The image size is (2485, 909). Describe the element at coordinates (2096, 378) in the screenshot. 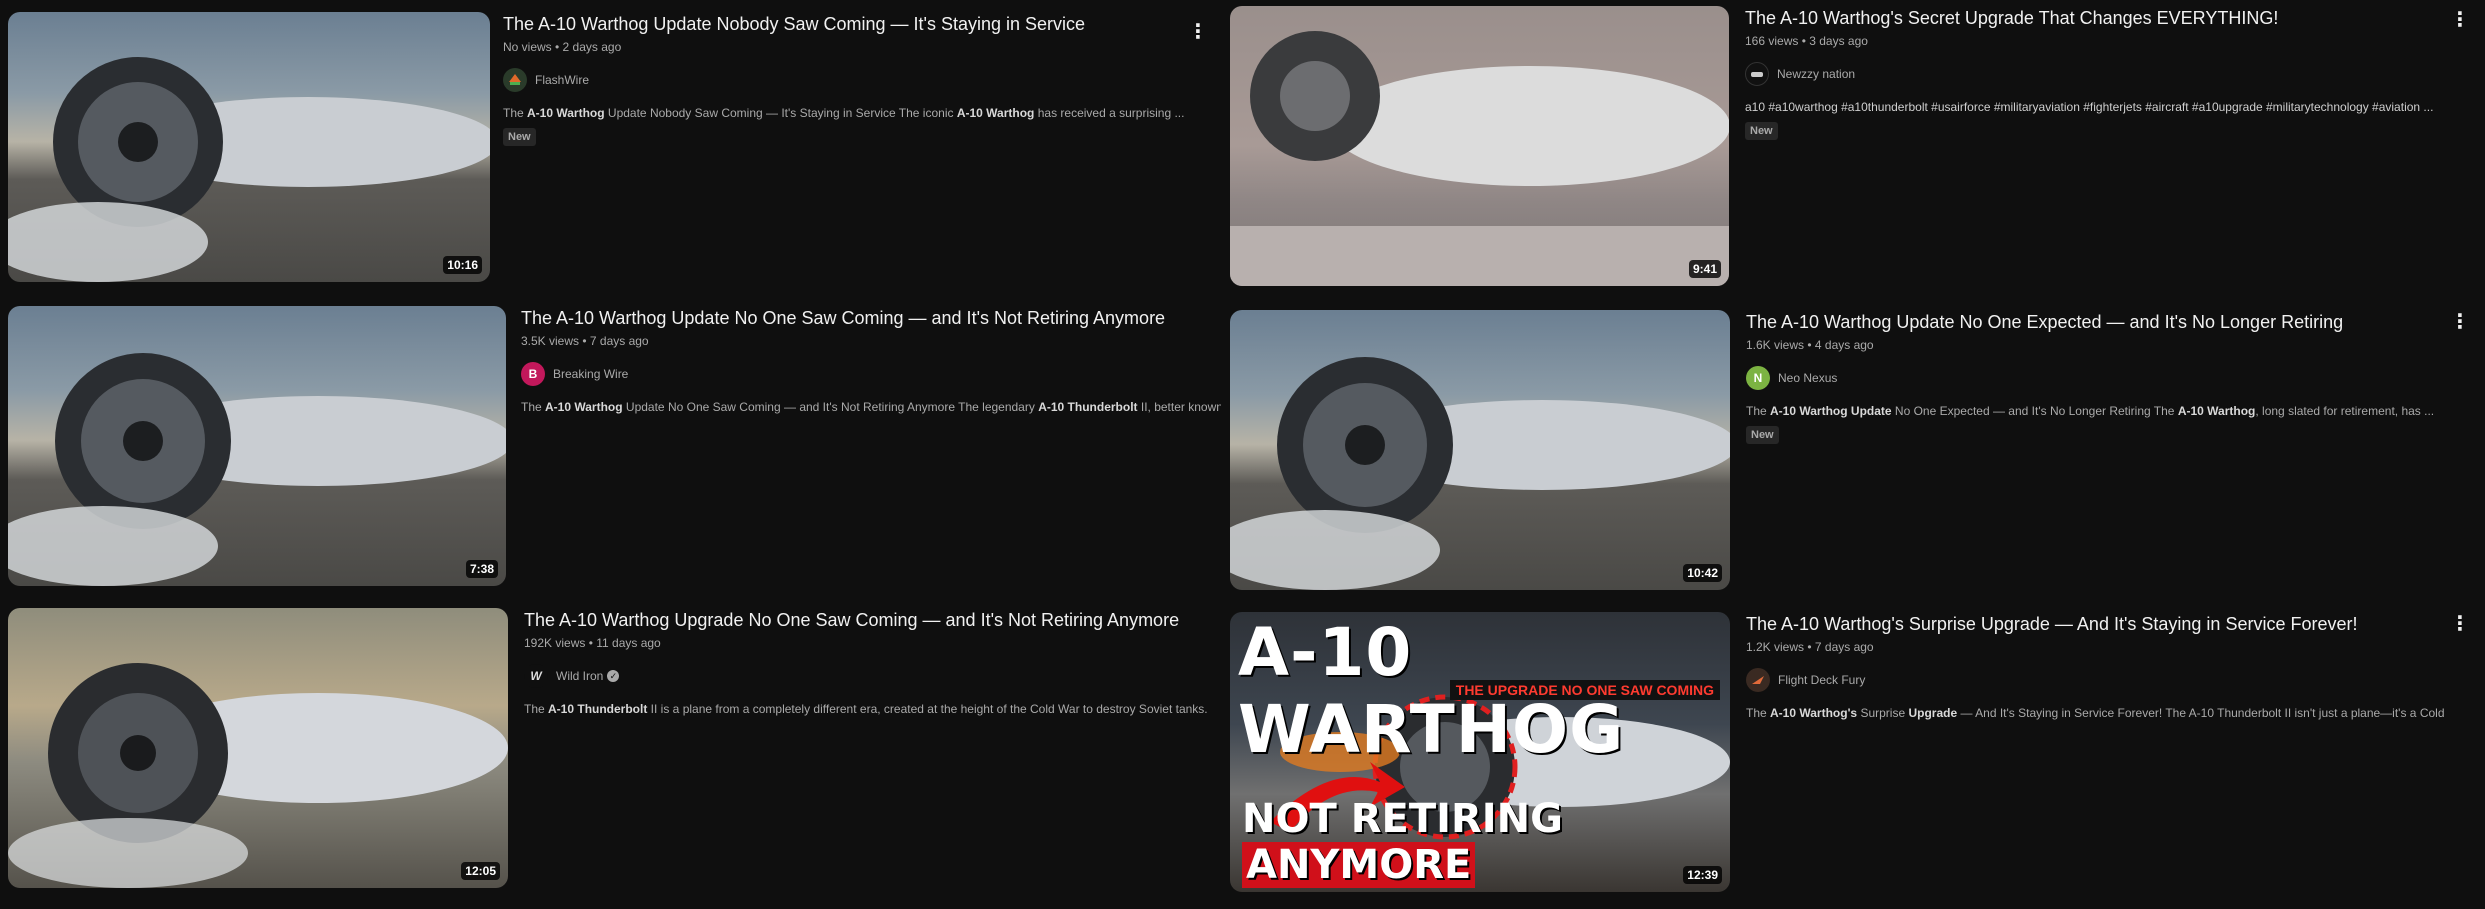

I see `channel-link: N Neo Nexus` at that location.